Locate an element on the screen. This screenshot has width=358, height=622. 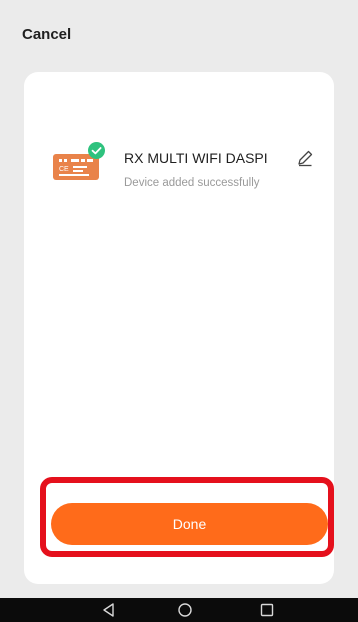
cancel-button: Cancel is located at coordinates (46, 34).